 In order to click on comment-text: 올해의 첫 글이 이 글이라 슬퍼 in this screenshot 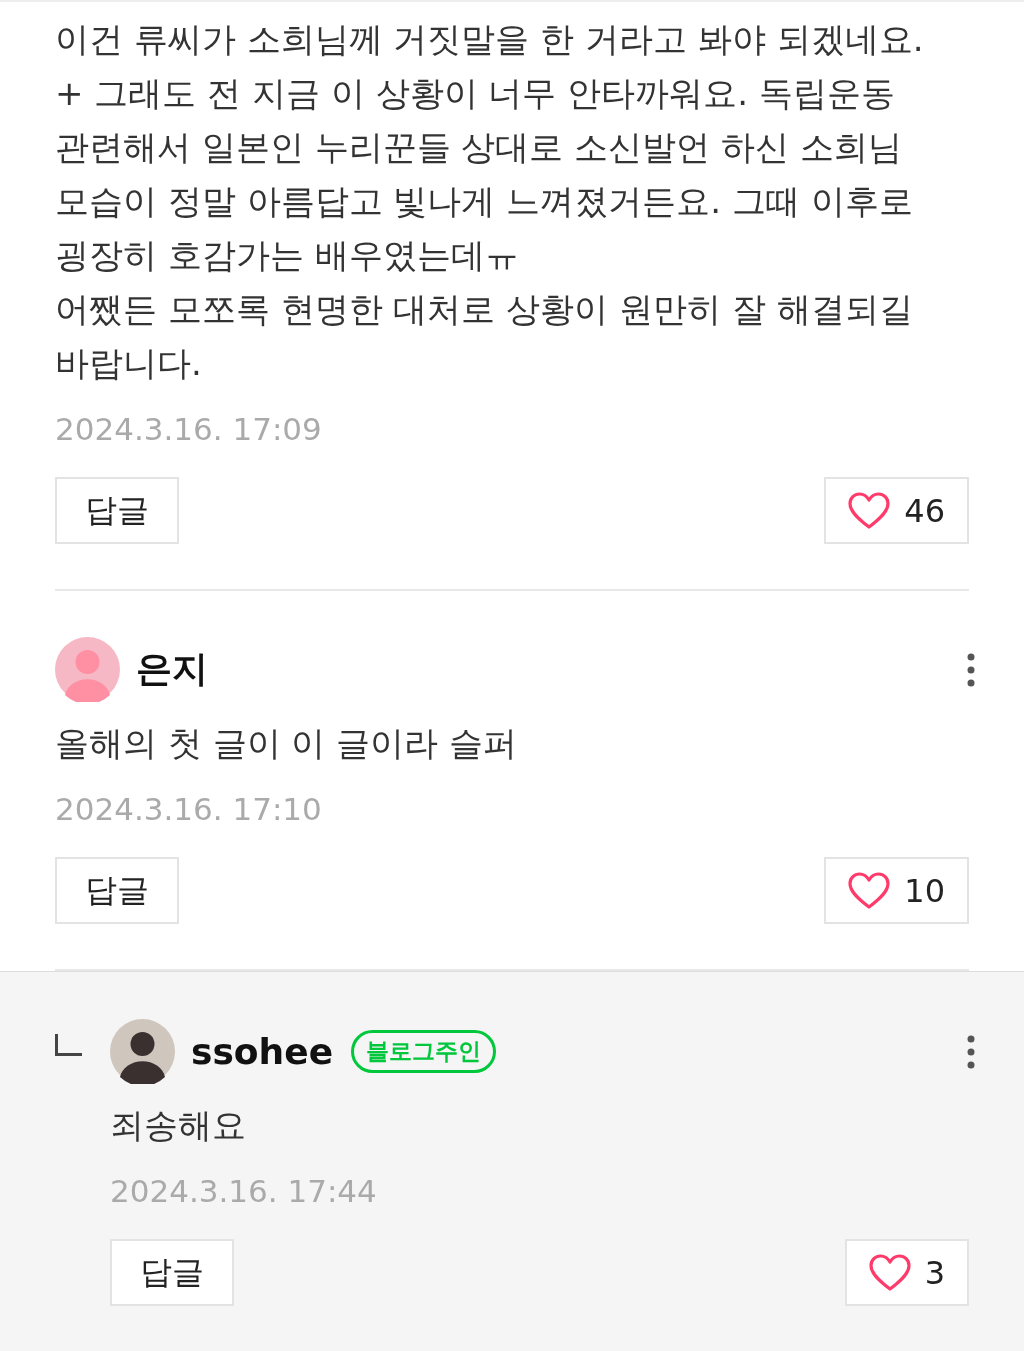, I will do `click(287, 743)`.